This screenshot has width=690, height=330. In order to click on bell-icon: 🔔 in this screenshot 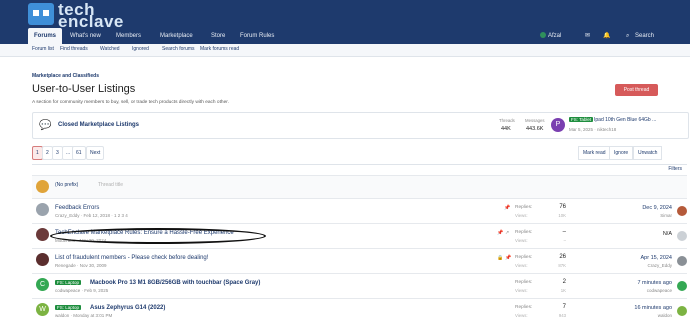, I will do `click(606, 36)`.